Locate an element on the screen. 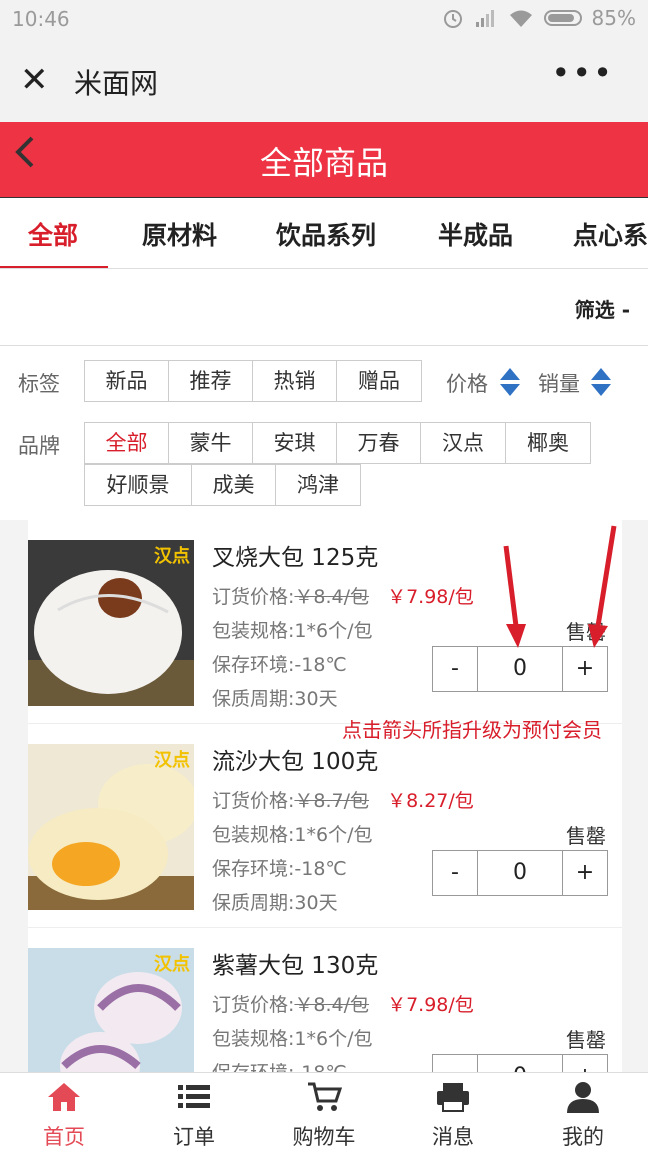 The image size is (648, 1152). annotation-arrows is located at coordinates (560, 586).